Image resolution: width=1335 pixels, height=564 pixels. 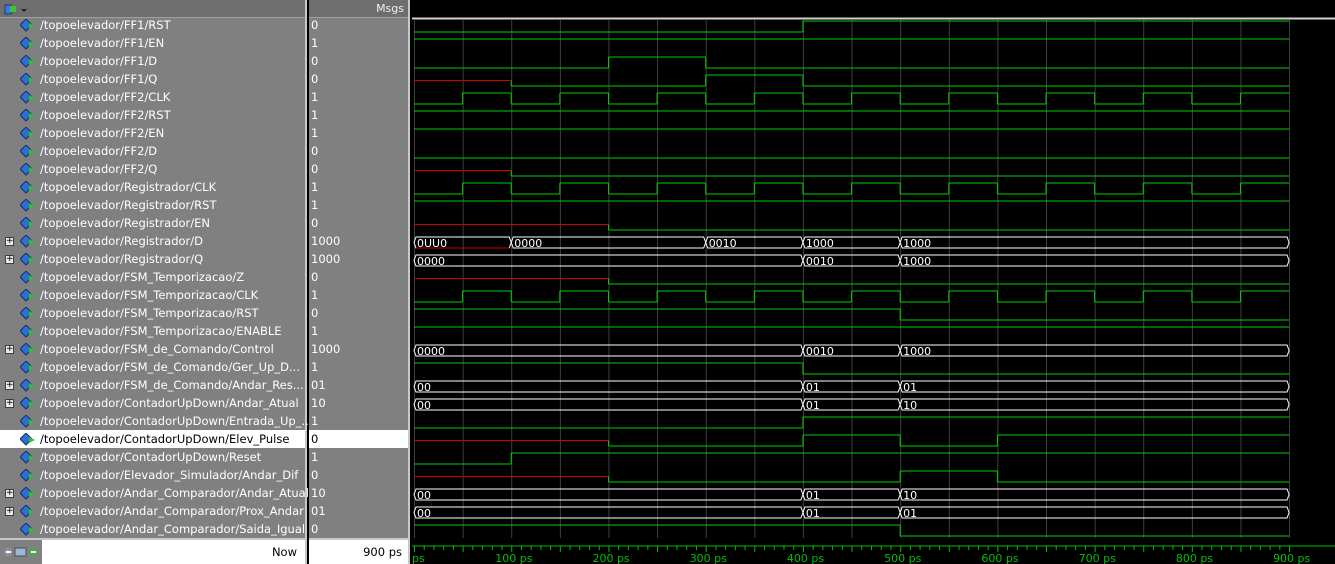 What do you see at coordinates (902, 558) in the screenshot?
I see `time-tick-label: 500 ps` at bounding box center [902, 558].